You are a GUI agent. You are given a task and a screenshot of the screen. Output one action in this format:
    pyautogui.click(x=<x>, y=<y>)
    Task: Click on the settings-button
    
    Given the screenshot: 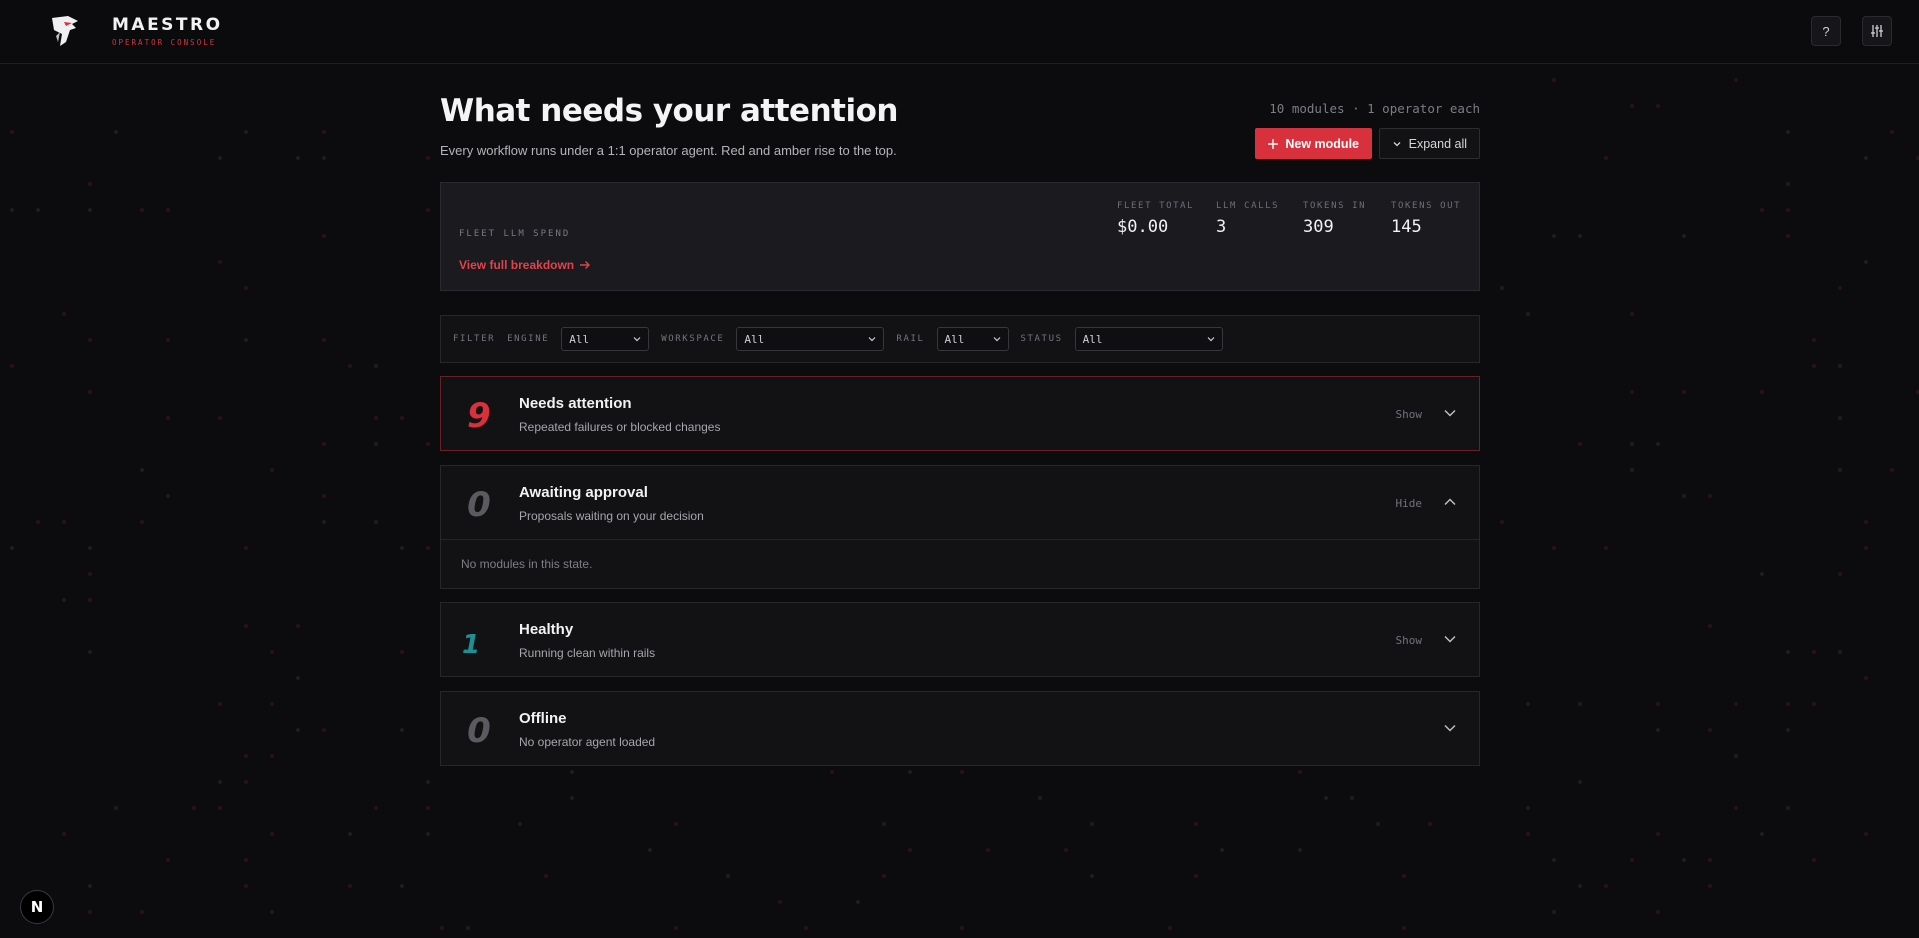 What is the action you would take?
    pyautogui.click(x=1877, y=31)
    